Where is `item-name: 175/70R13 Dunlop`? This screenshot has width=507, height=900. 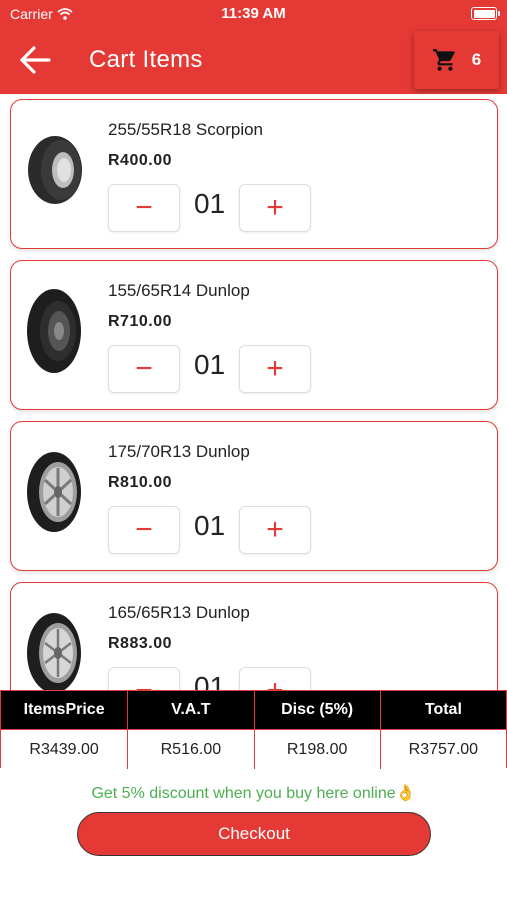 item-name: 175/70R13 Dunlop is located at coordinates (179, 451).